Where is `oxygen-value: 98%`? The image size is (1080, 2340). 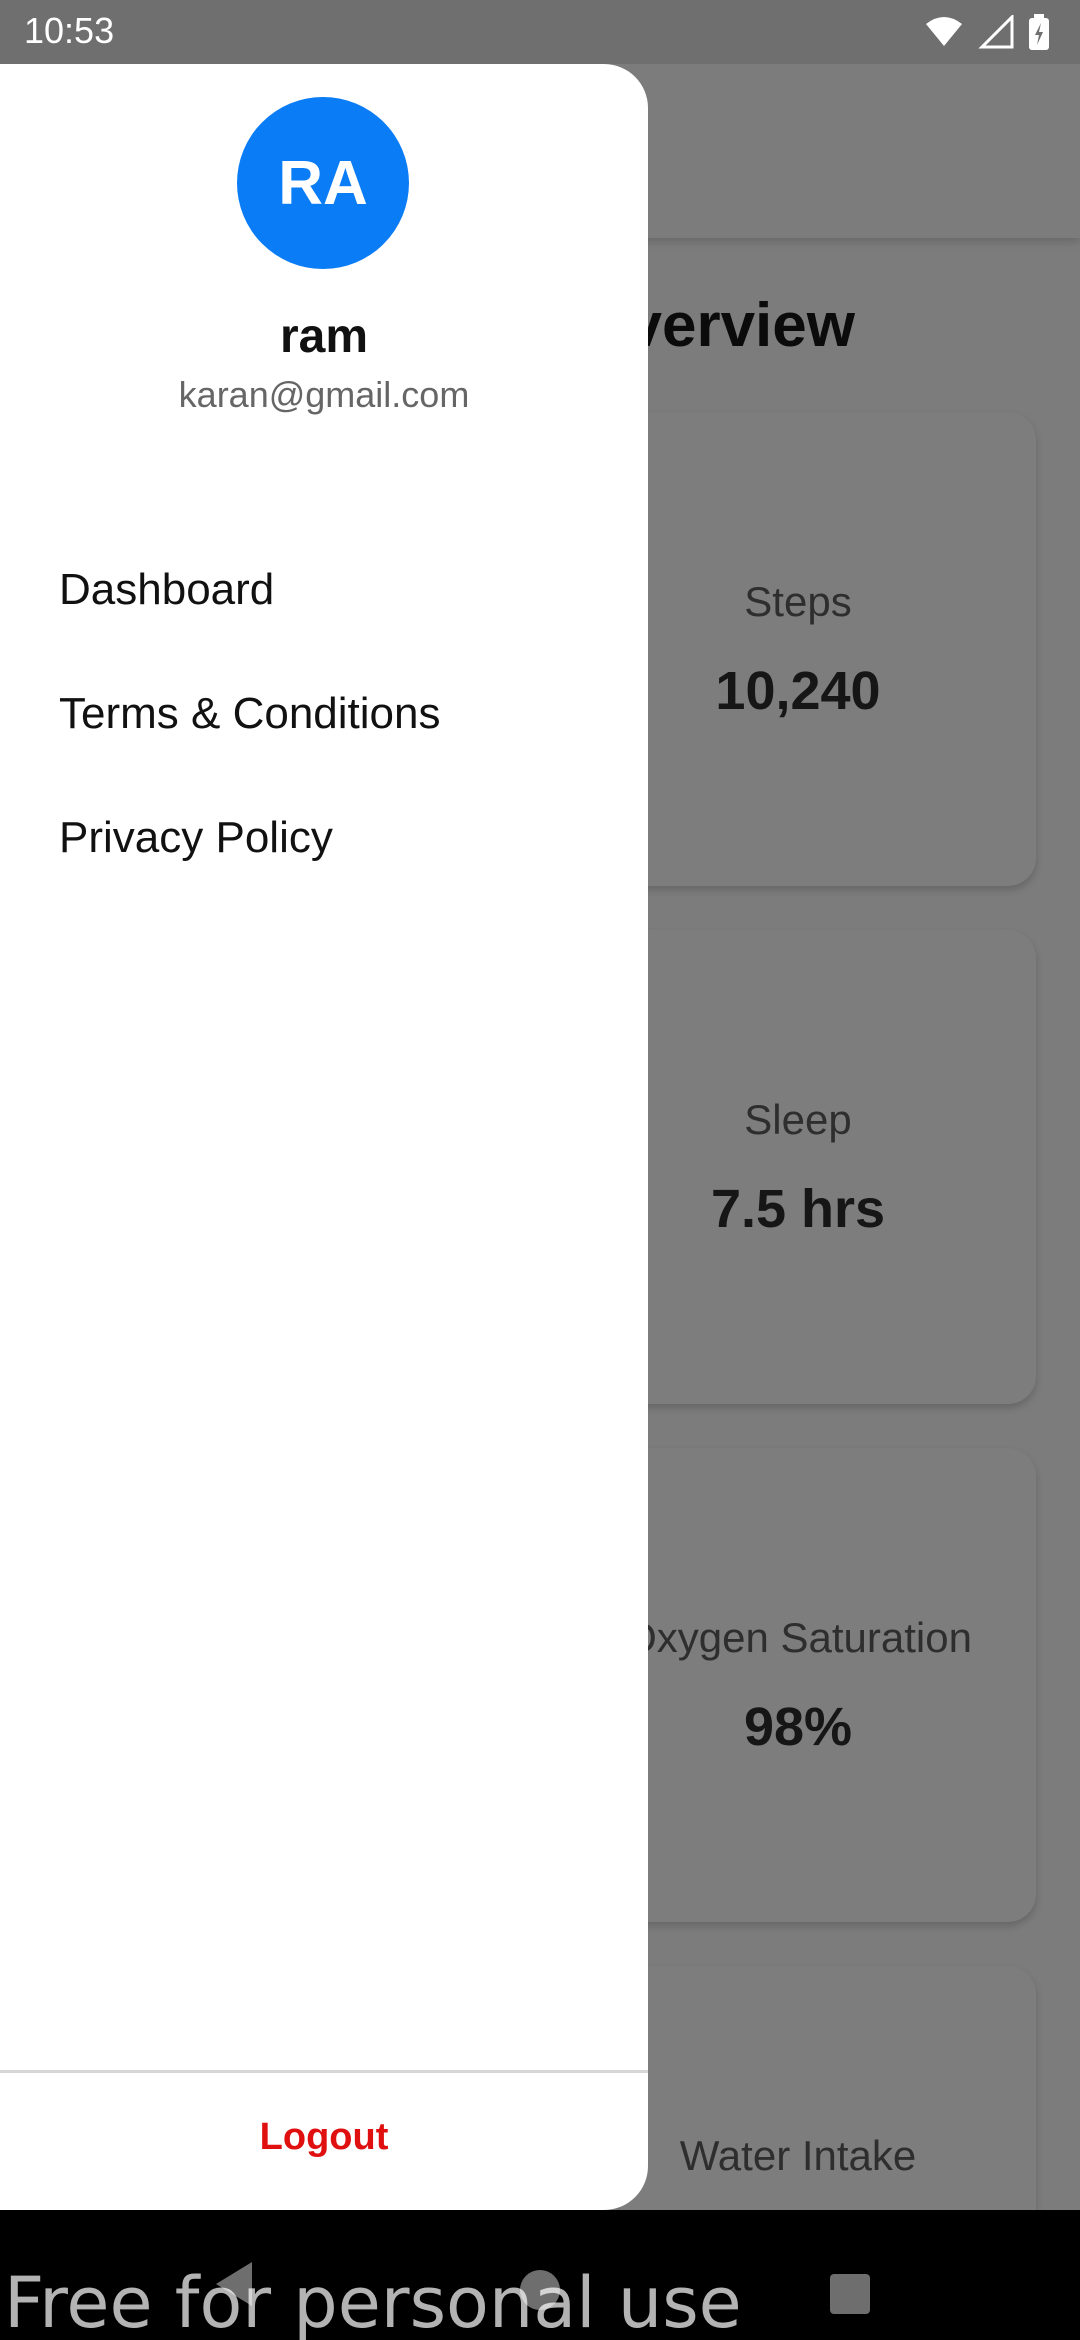
oxygen-value: 98% is located at coordinates (798, 1727).